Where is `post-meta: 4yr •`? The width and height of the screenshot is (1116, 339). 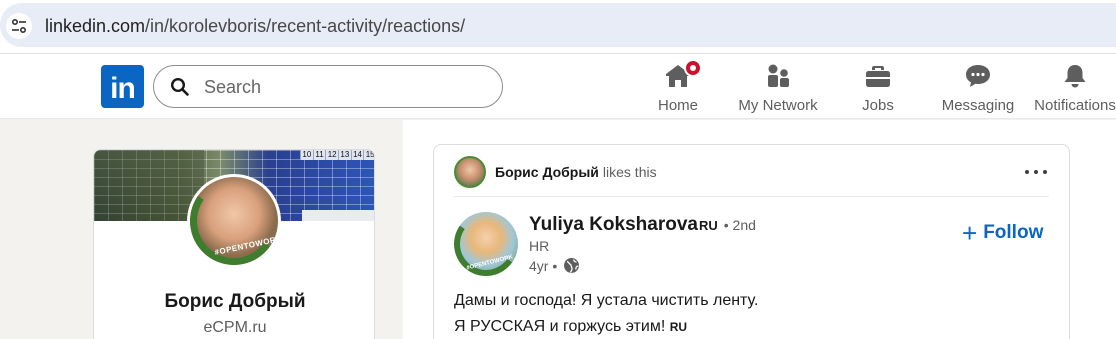
post-meta: 4yr • is located at coordinates (554, 265).